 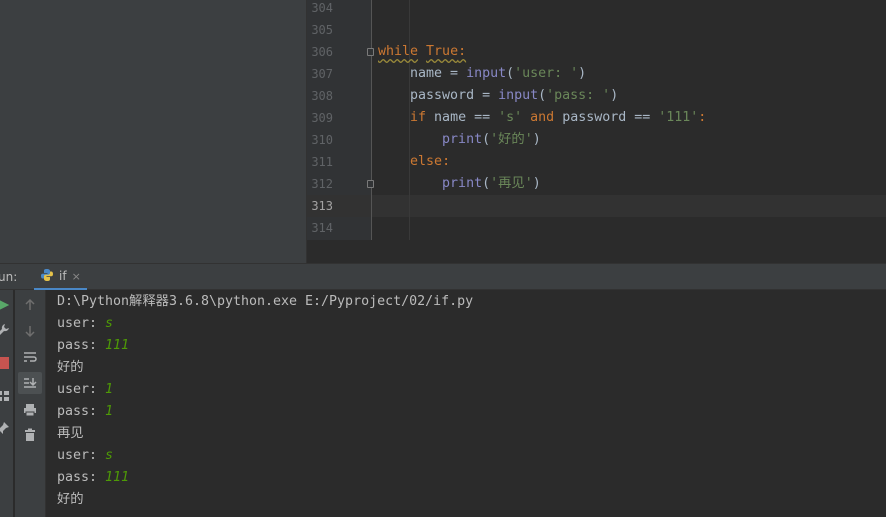 What do you see at coordinates (30, 305) in the screenshot?
I see `arrow-up-icon` at bounding box center [30, 305].